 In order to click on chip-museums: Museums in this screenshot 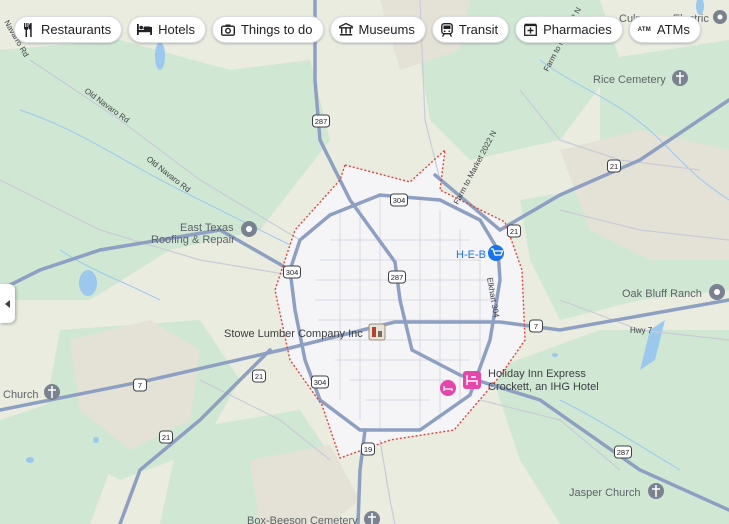, I will do `click(377, 29)`.